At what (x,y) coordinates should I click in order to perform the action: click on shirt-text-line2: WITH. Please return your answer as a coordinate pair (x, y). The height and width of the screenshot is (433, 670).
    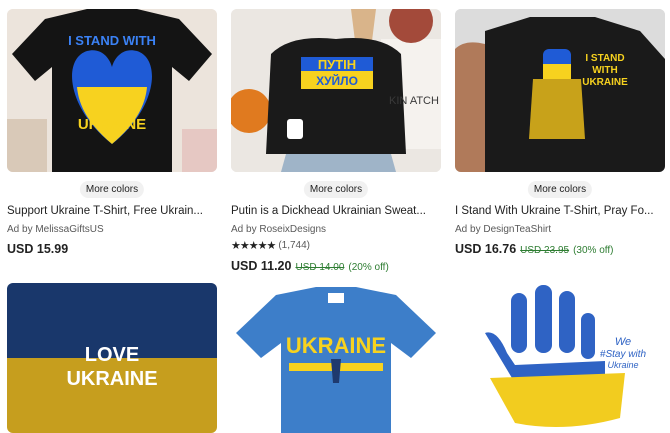
    Looking at the image, I should click on (605, 70).